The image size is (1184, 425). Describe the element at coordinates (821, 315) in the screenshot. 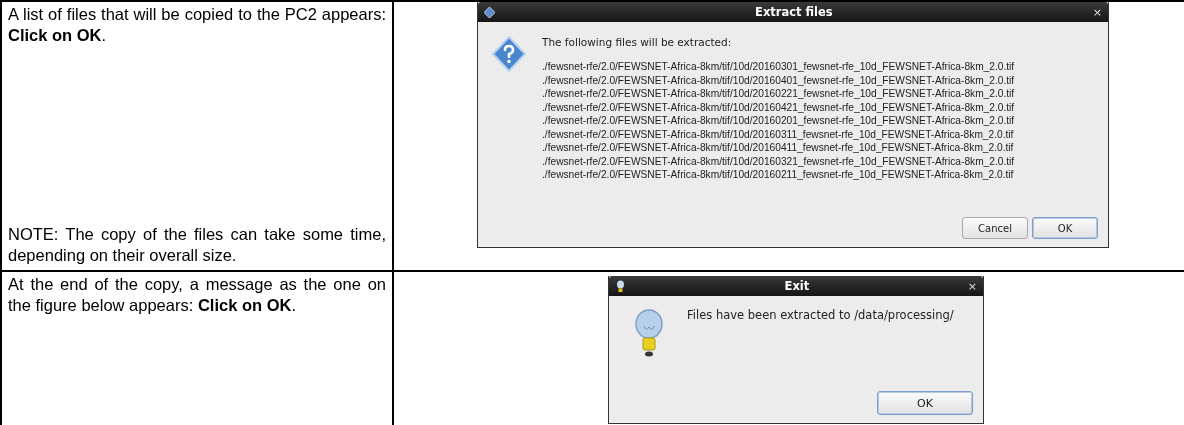

I see `dialog-message: Files have been extracted to /data/processing/` at that location.